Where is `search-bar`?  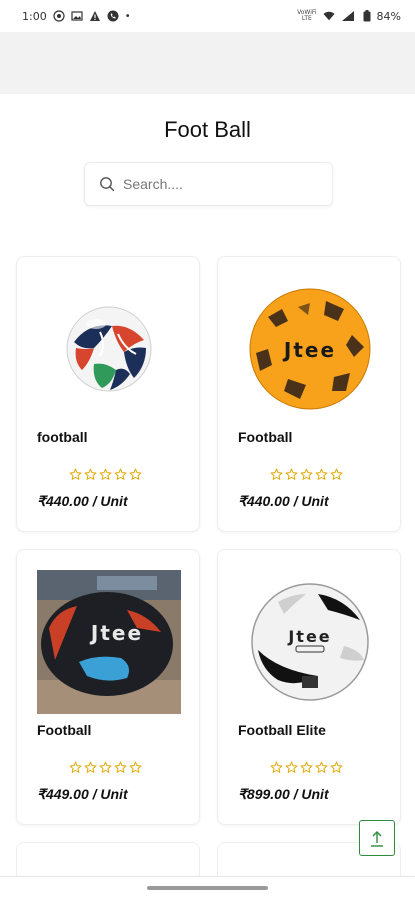 search-bar is located at coordinates (208, 184).